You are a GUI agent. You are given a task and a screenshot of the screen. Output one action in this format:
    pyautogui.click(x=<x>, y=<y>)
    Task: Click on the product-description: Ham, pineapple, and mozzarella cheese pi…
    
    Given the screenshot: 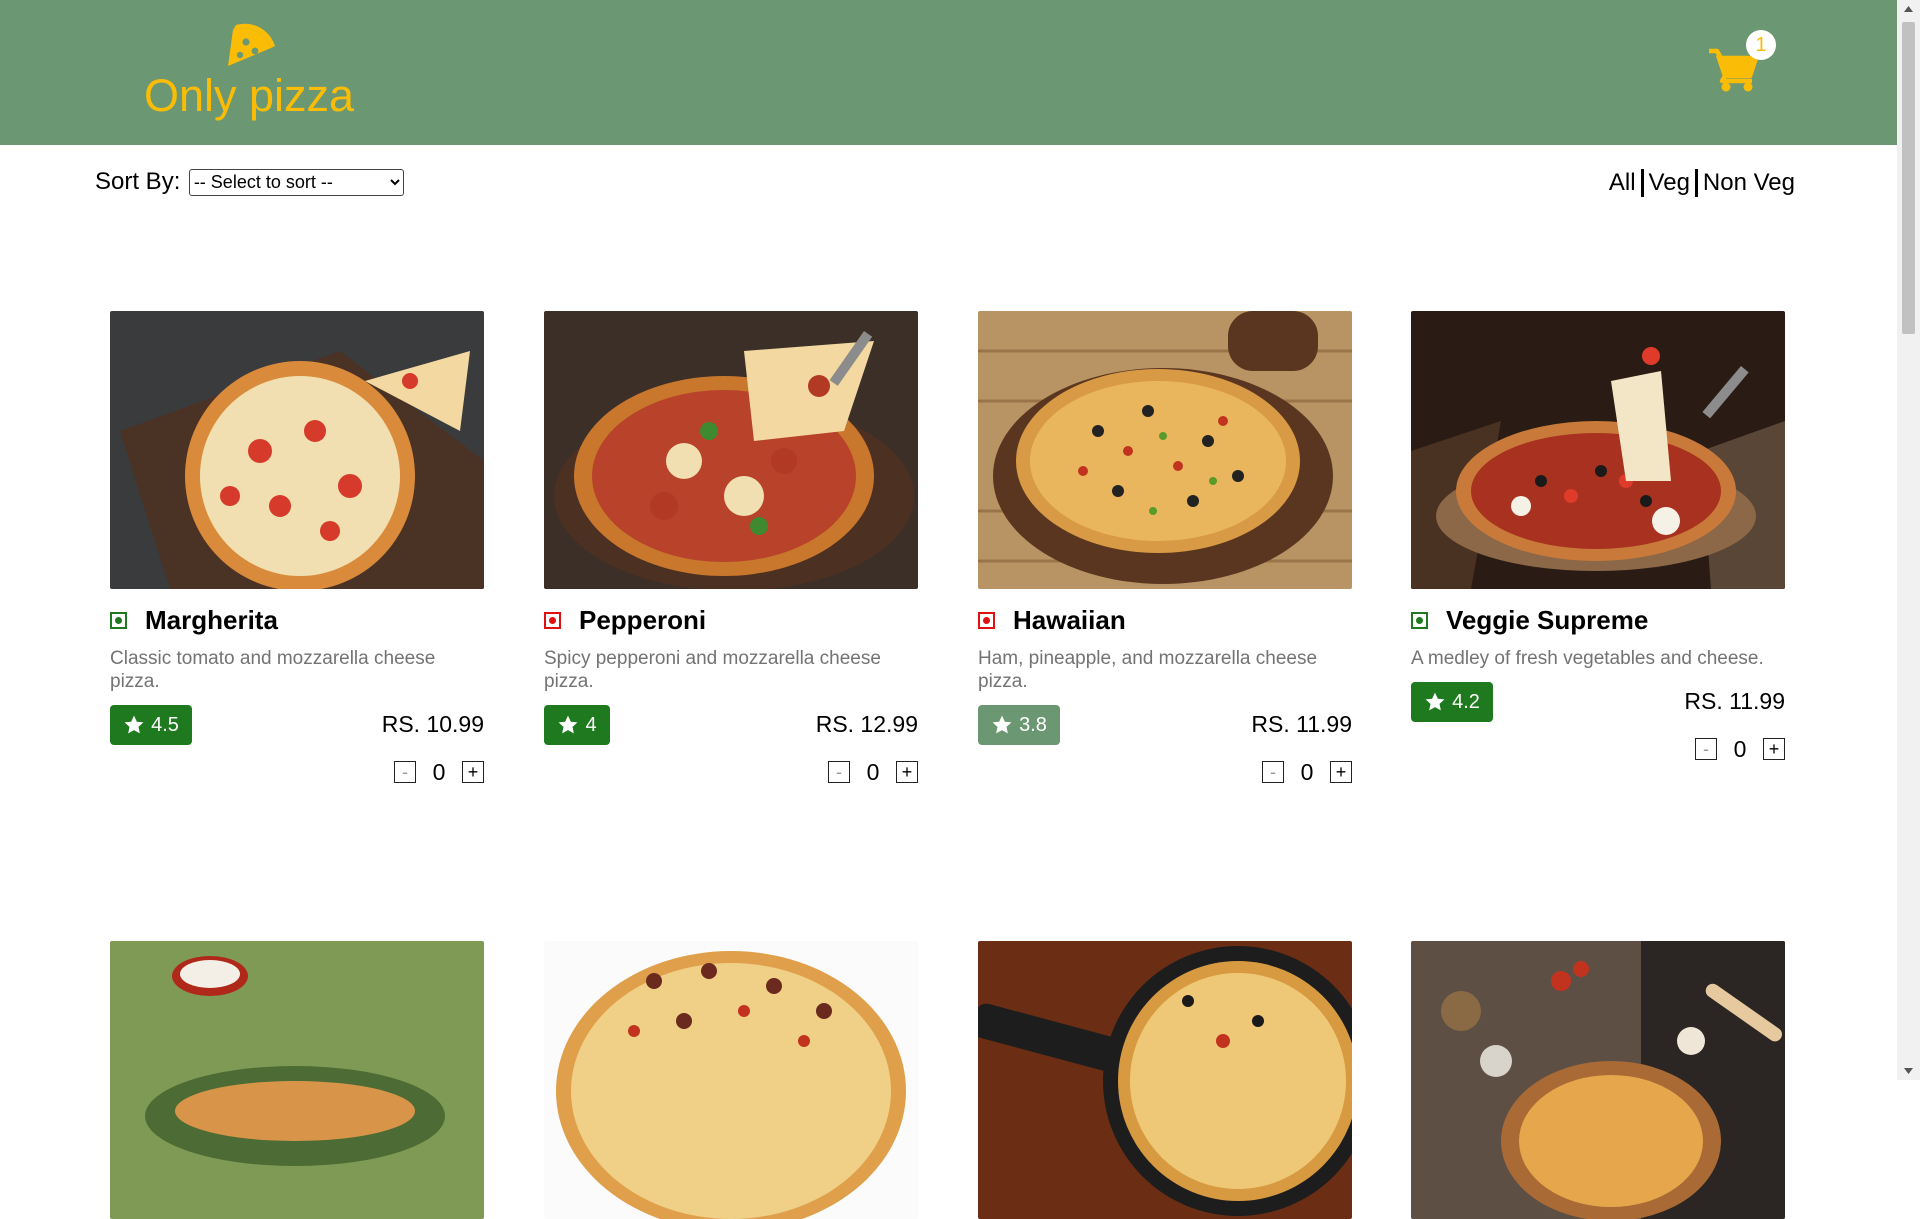 What is the action you would take?
    pyautogui.click(x=1148, y=670)
    